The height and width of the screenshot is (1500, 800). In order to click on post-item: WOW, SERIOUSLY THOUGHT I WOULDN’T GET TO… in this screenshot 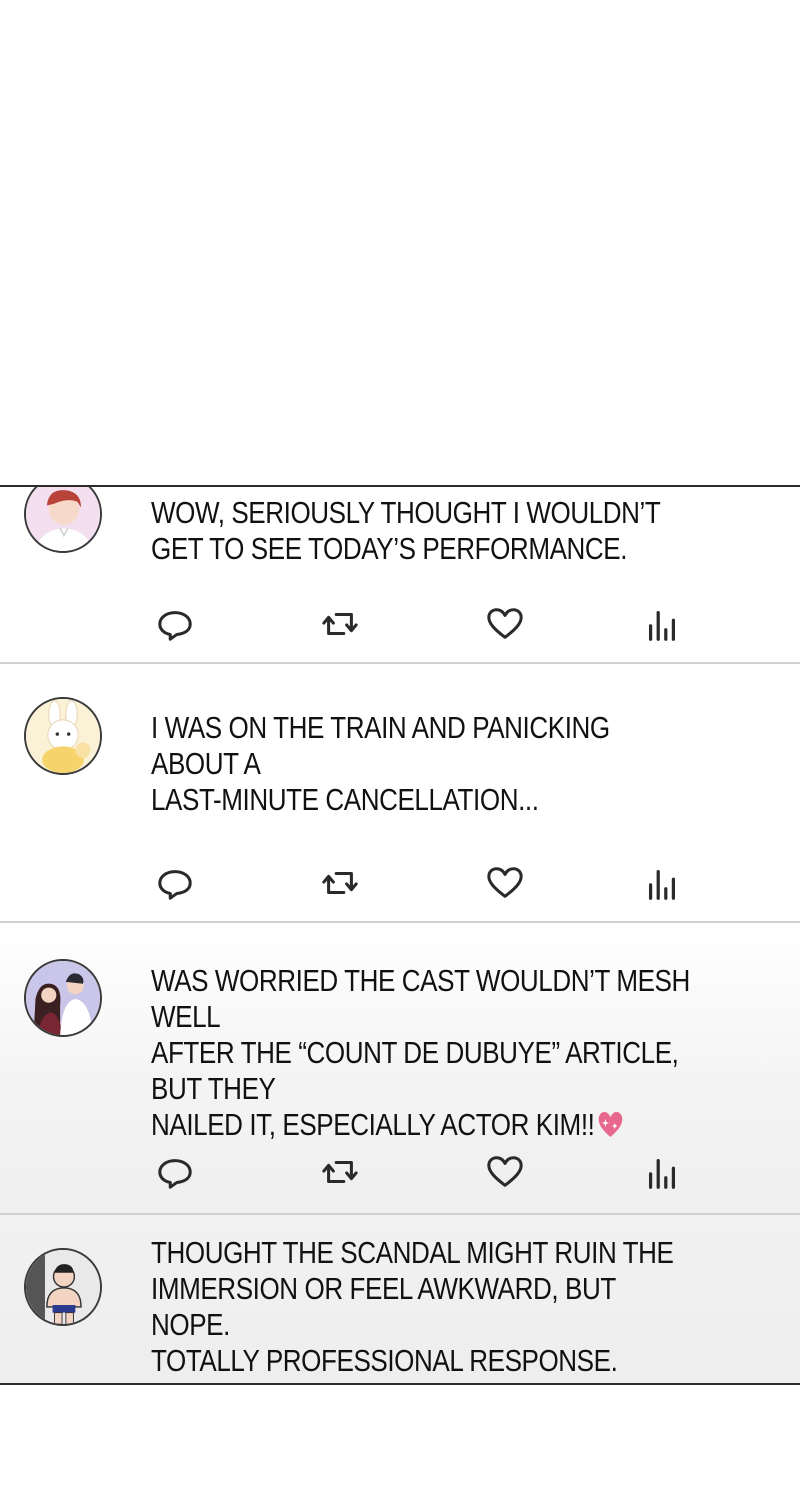, I will do `click(400, 575)`.